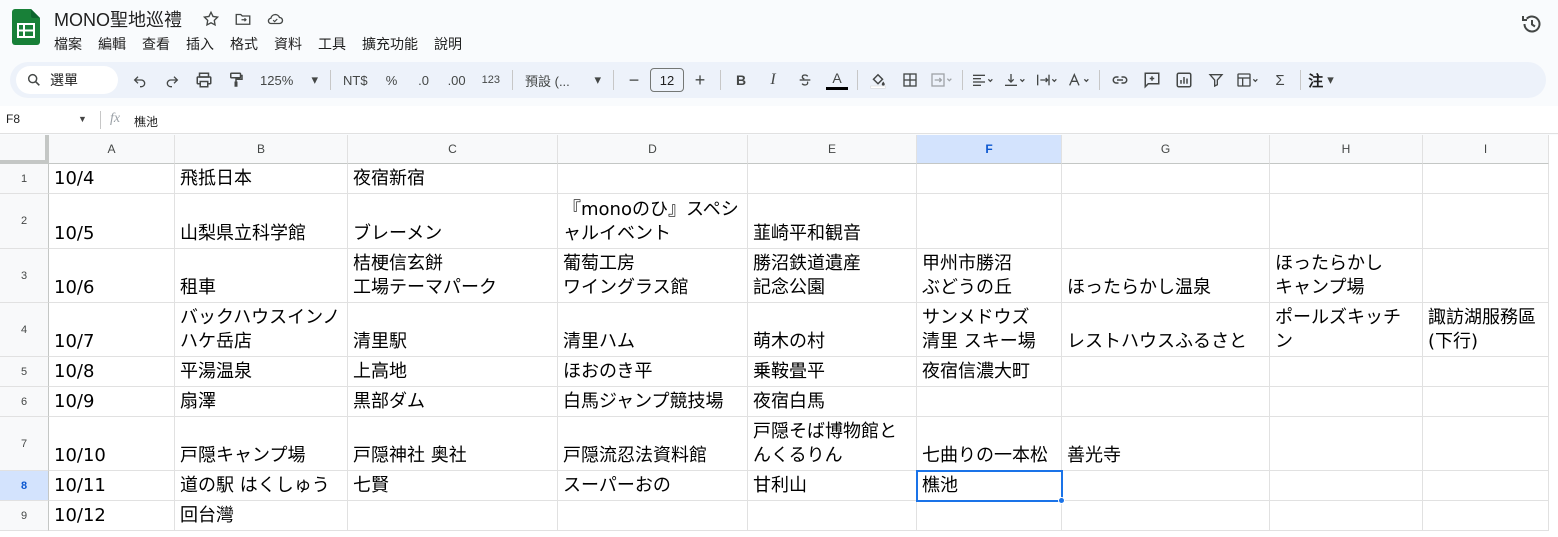  Describe the element at coordinates (1166, 330) in the screenshot. I see `cell-g4: レストハウスふるさと` at that location.